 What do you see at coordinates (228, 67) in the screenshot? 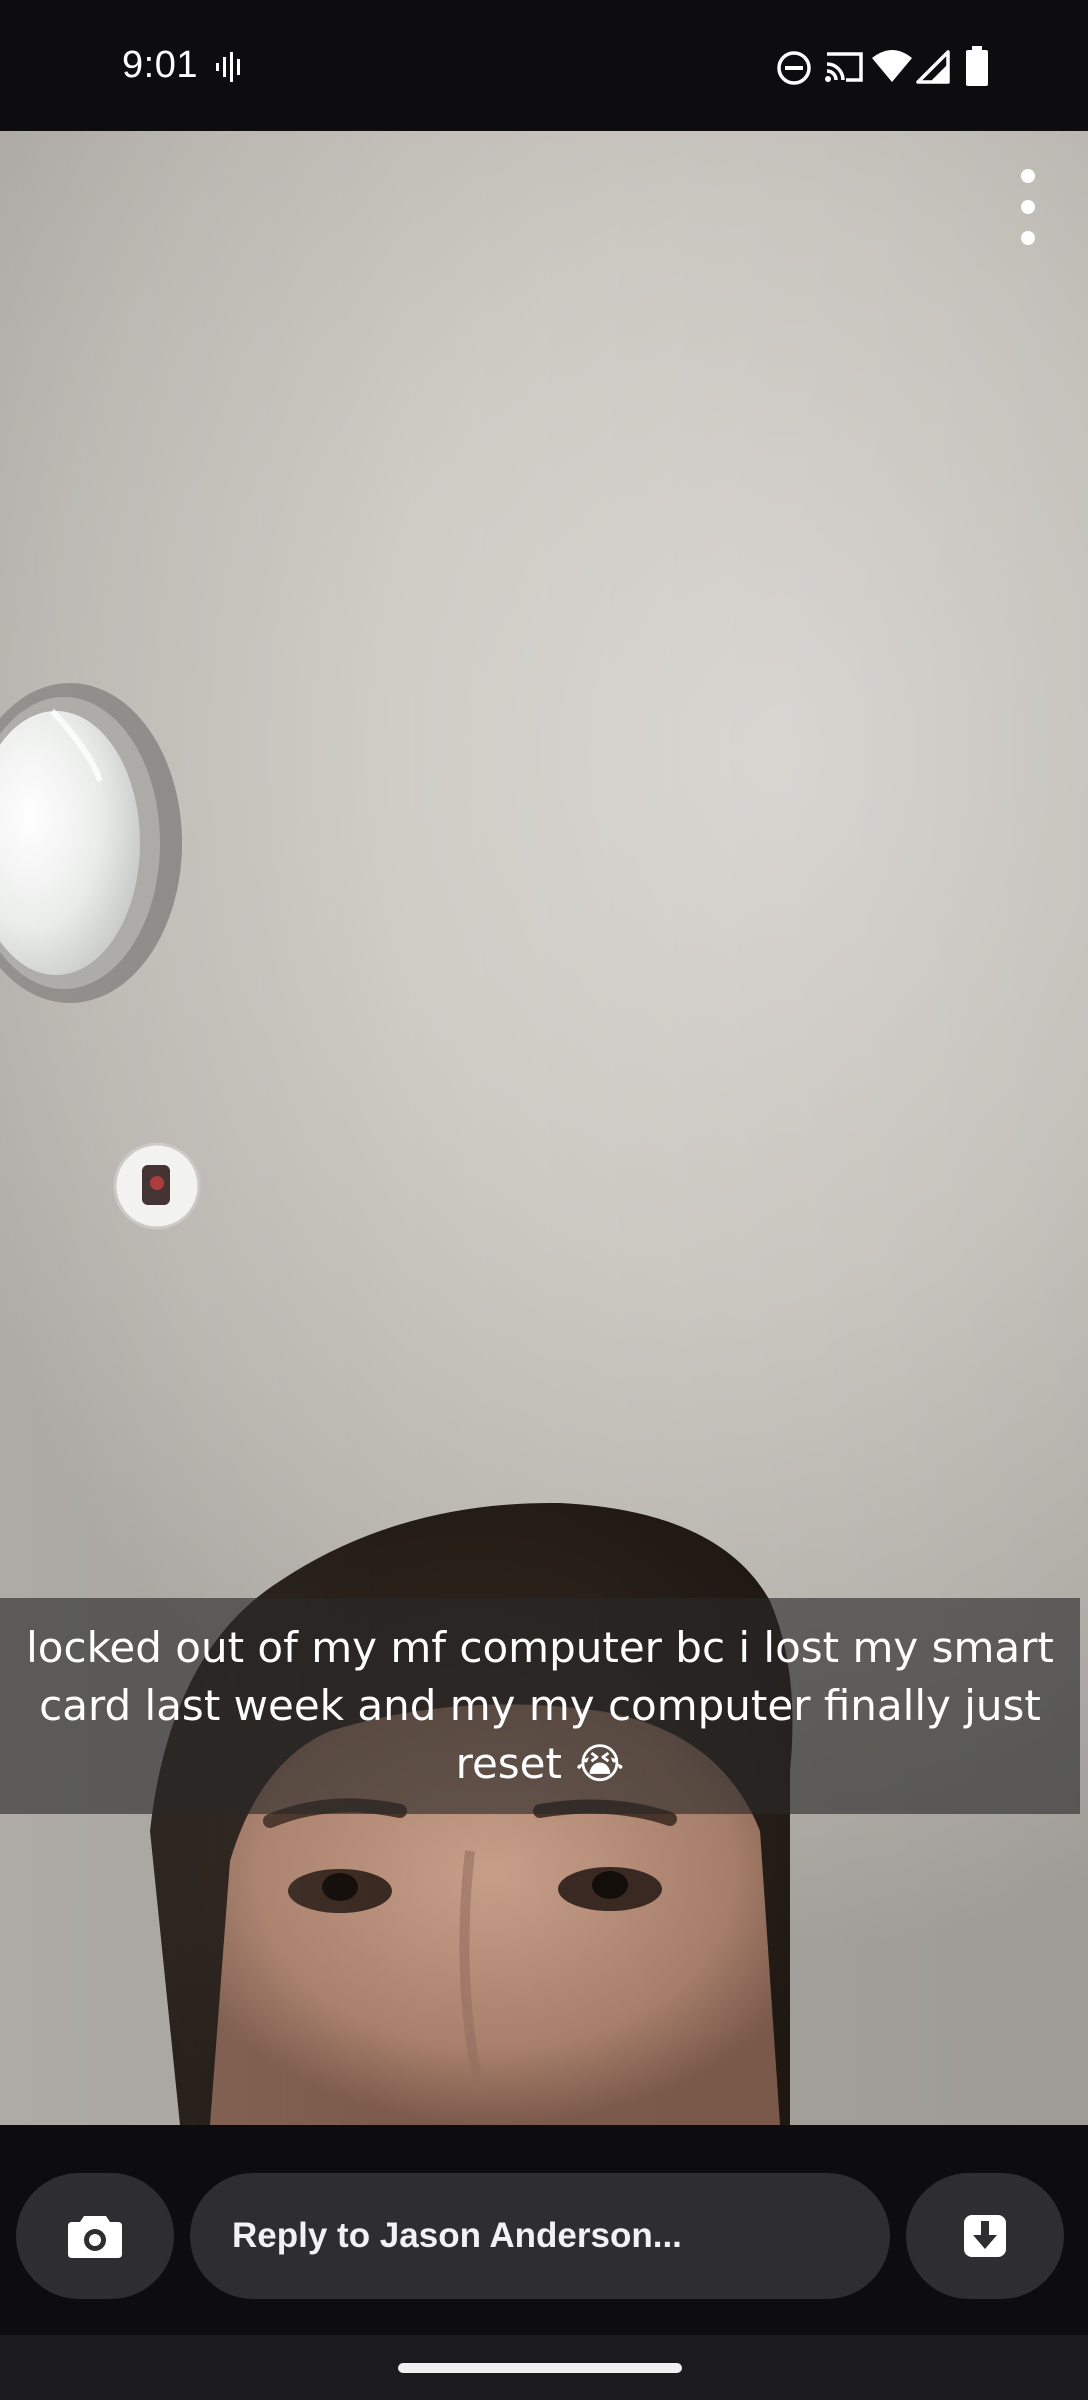
I see `voice-activity-icon` at bounding box center [228, 67].